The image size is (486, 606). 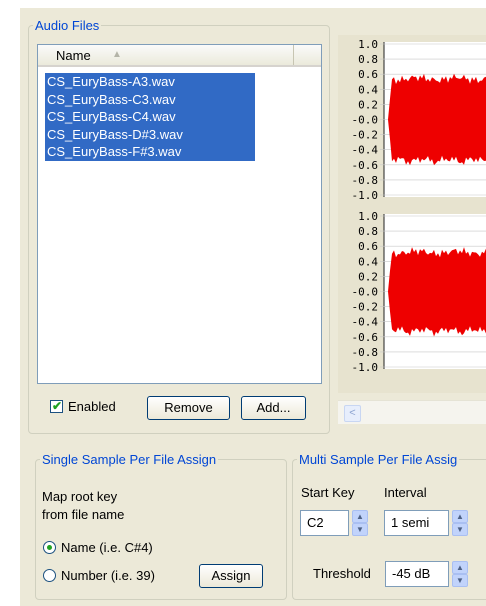 I want to click on file-row: CS_EuryBass-C3.wav, so click(x=150, y=99).